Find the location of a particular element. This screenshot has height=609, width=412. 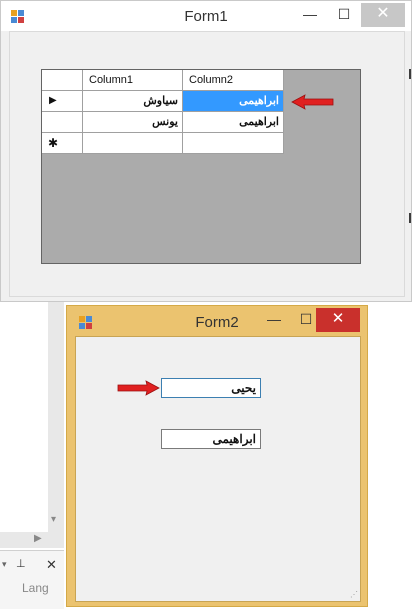

dropdown-arrow-icon: ▾ is located at coordinates (4, 564).